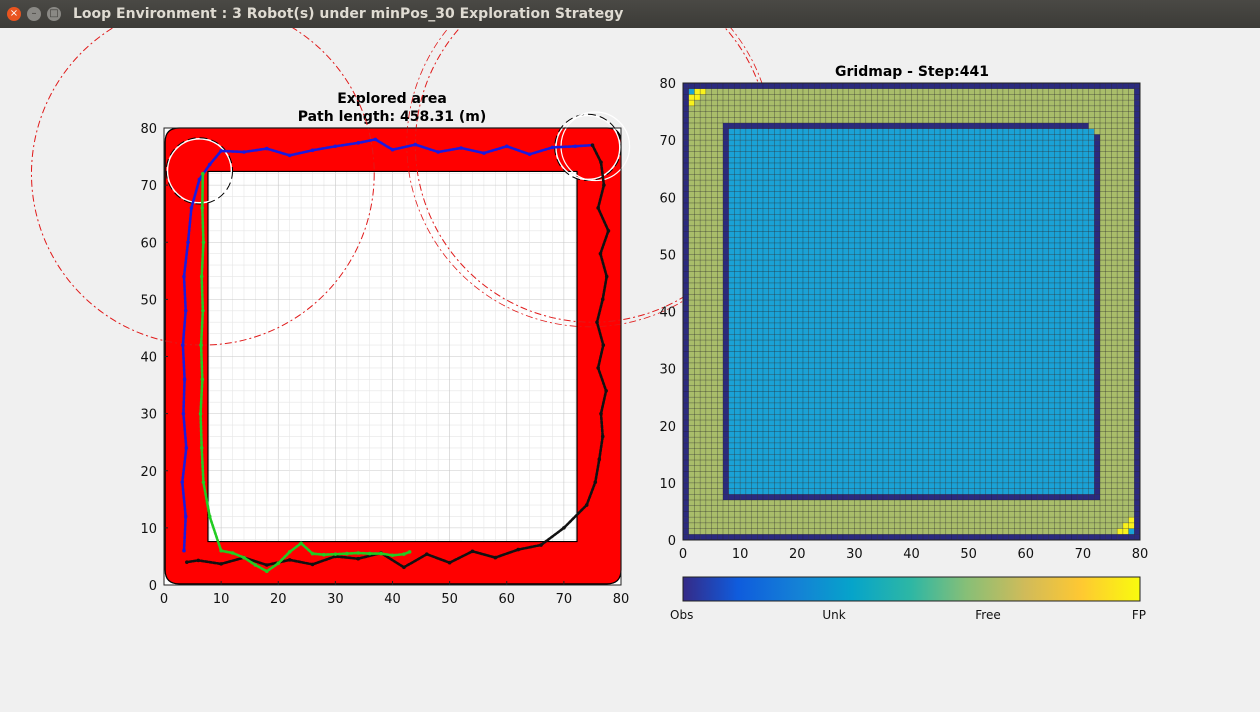 Image resolution: width=1260 pixels, height=712 pixels. Describe the element at coordinates (14, 14) in the screenshot. I see `close-window-button: ×` at that location.